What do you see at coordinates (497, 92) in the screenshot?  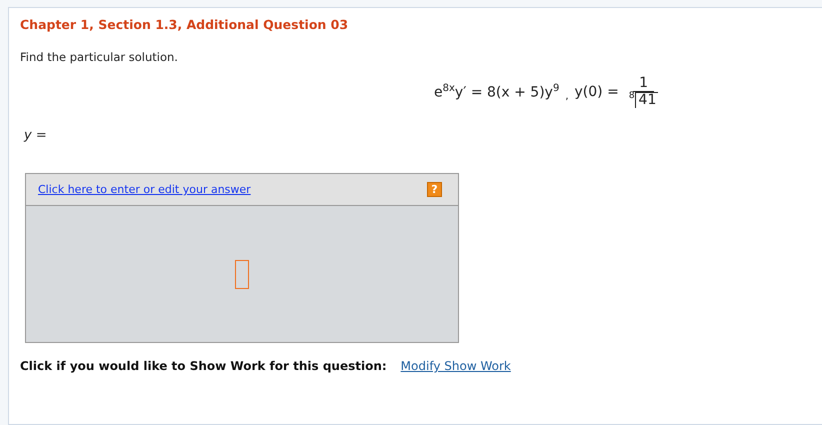 I see `differential-equation: e$^{8x}$y′ = 8(x + 5)y$^{9}$` at bounding box center [497, 92].